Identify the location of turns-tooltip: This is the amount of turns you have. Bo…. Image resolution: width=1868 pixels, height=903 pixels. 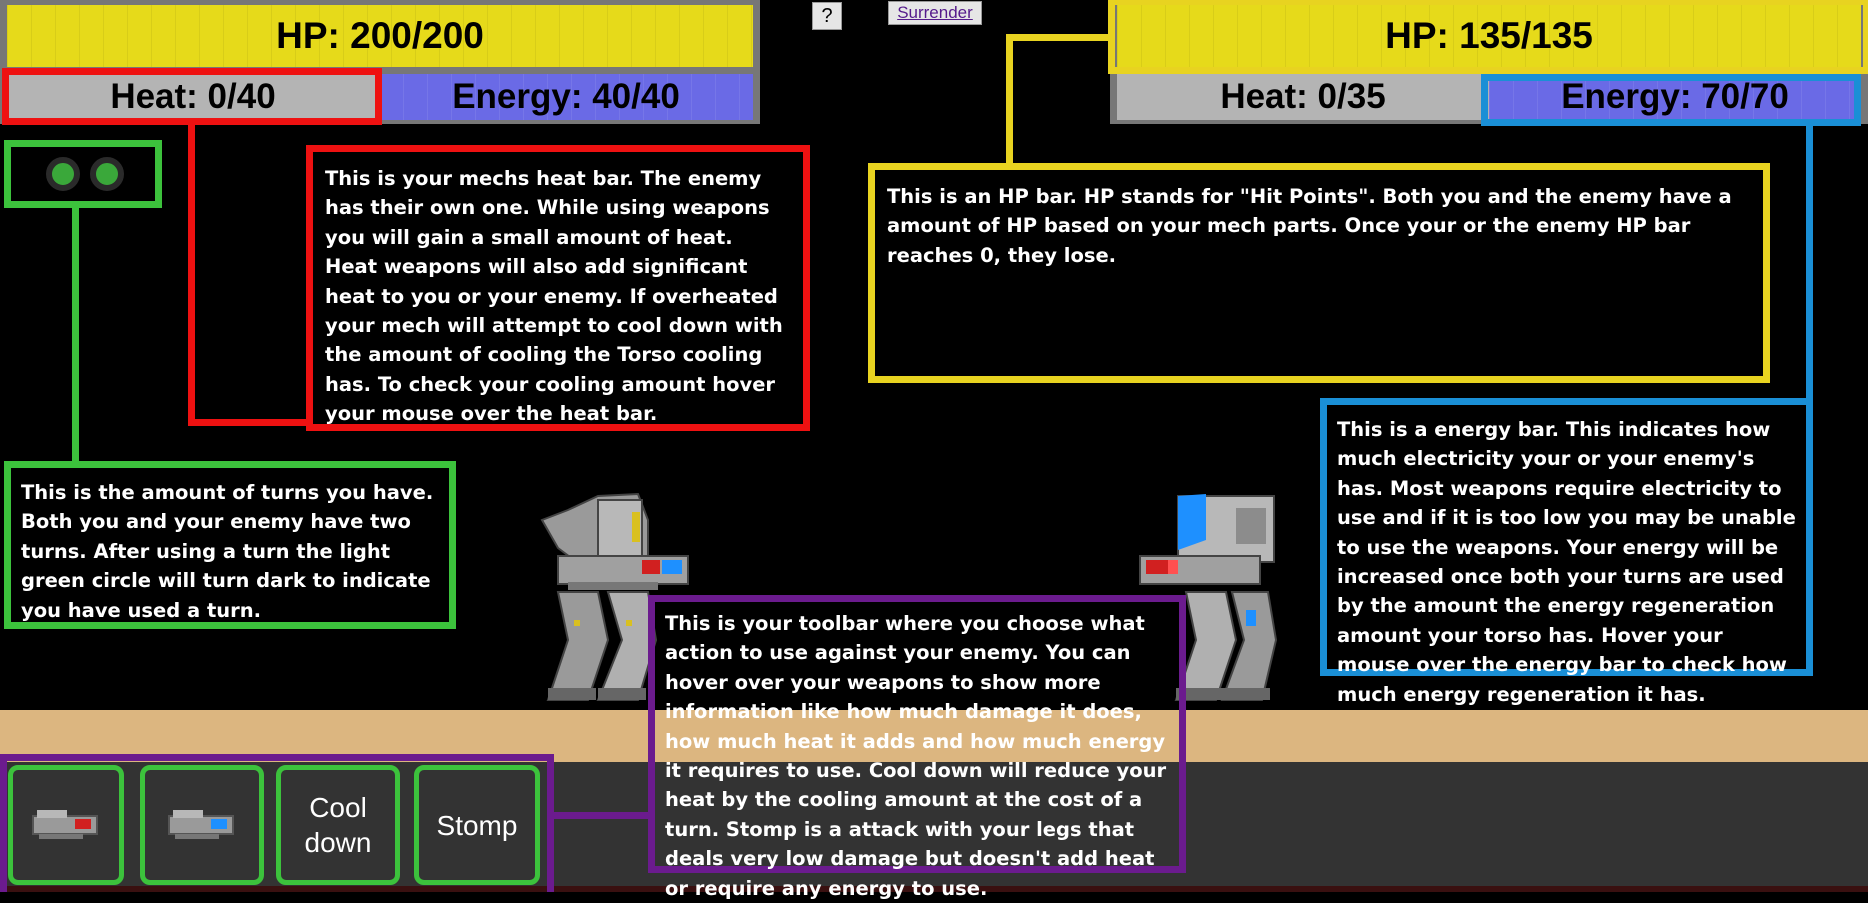
(230, 545).